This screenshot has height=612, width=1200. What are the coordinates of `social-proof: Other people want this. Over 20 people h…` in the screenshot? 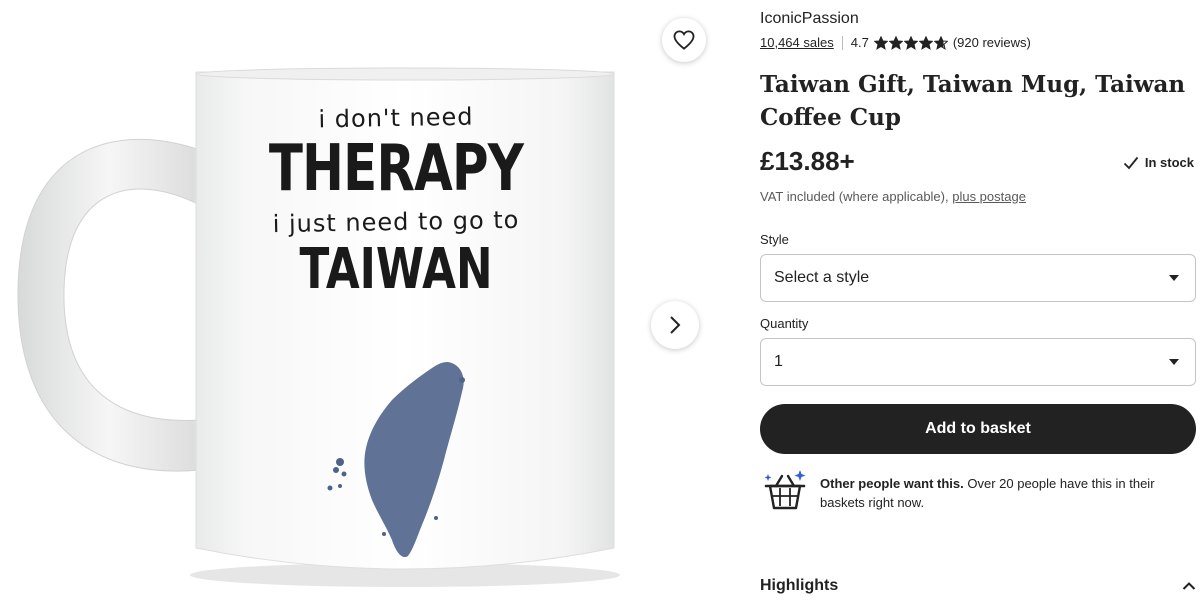 It's located at (978, 494).